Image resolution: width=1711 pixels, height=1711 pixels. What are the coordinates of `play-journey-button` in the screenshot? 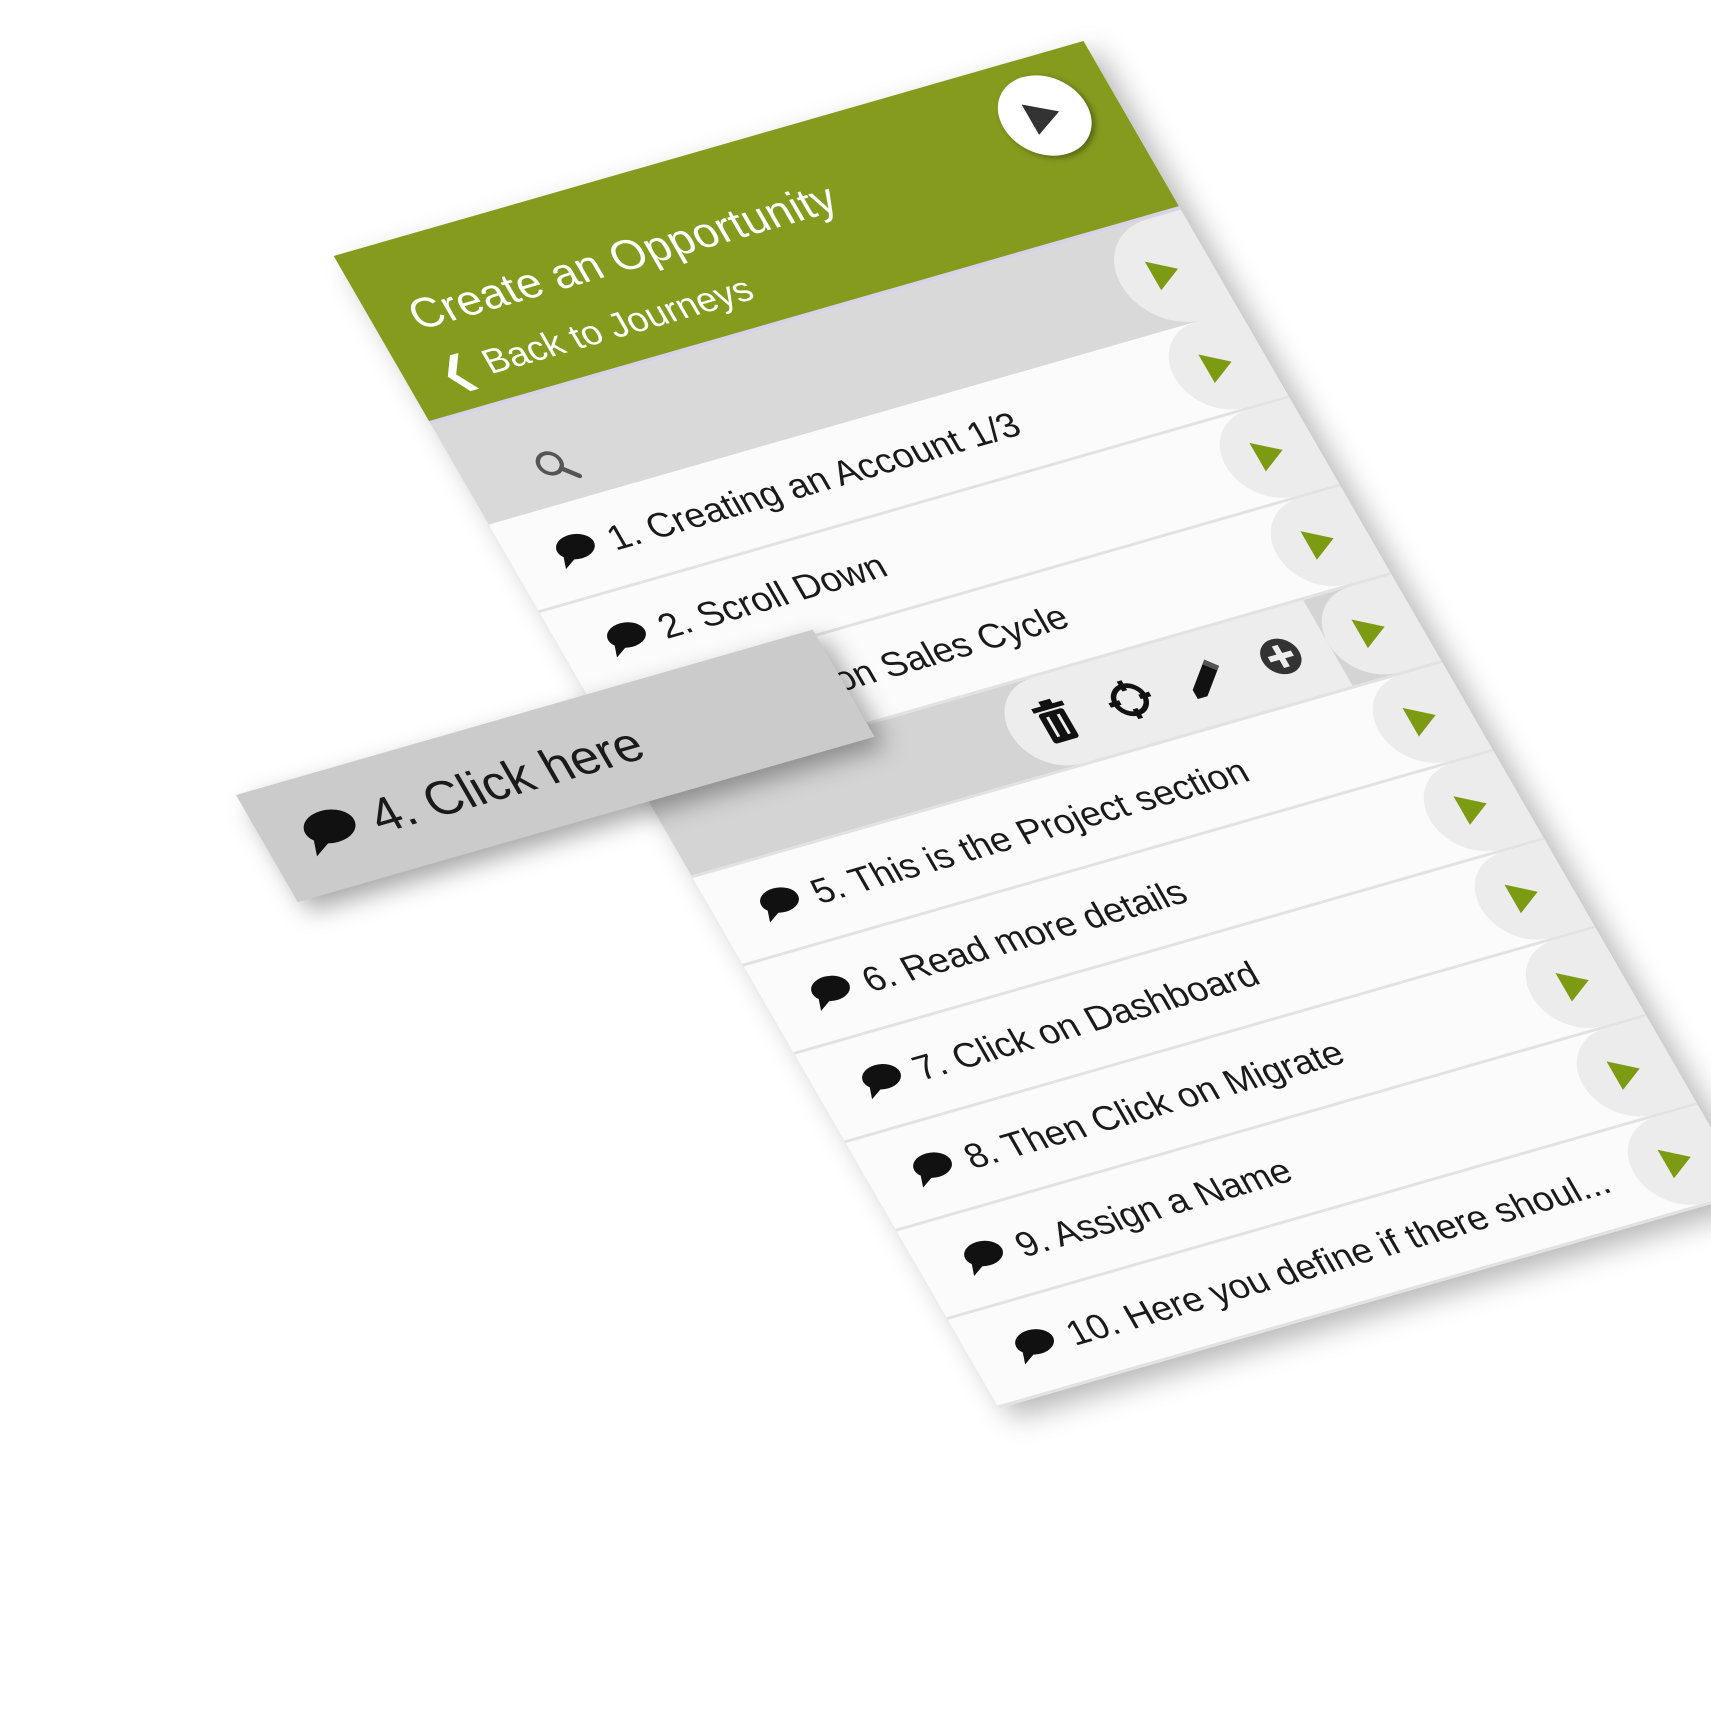 It's located at (1045, 115).